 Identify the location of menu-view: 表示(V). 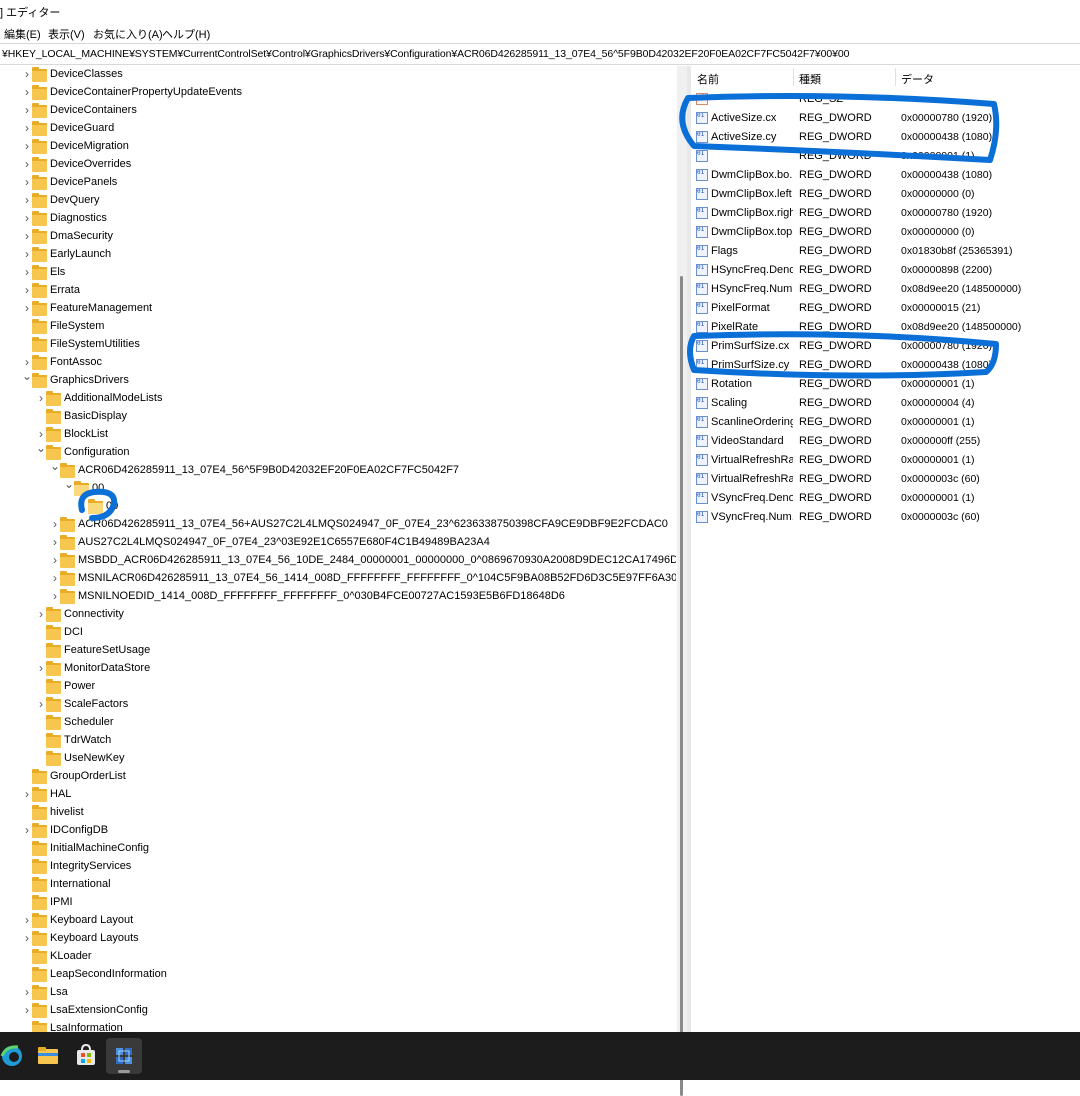
(66, 34).